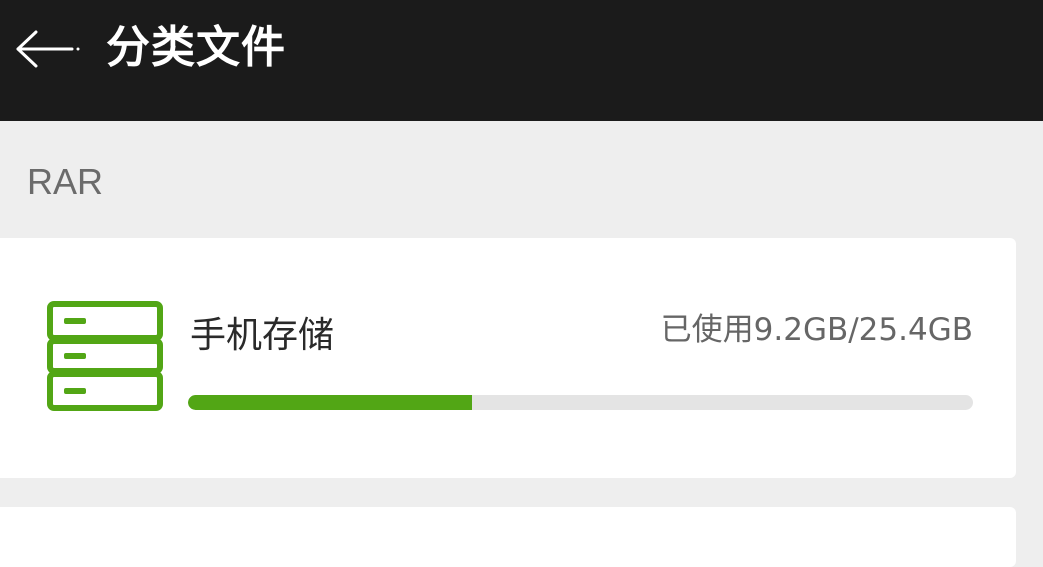 The height and width of the screenshot is (567, 1043). Describe the element at coordinates (106, 356) in the screenshot. I see `storage-server-icon` at that location.